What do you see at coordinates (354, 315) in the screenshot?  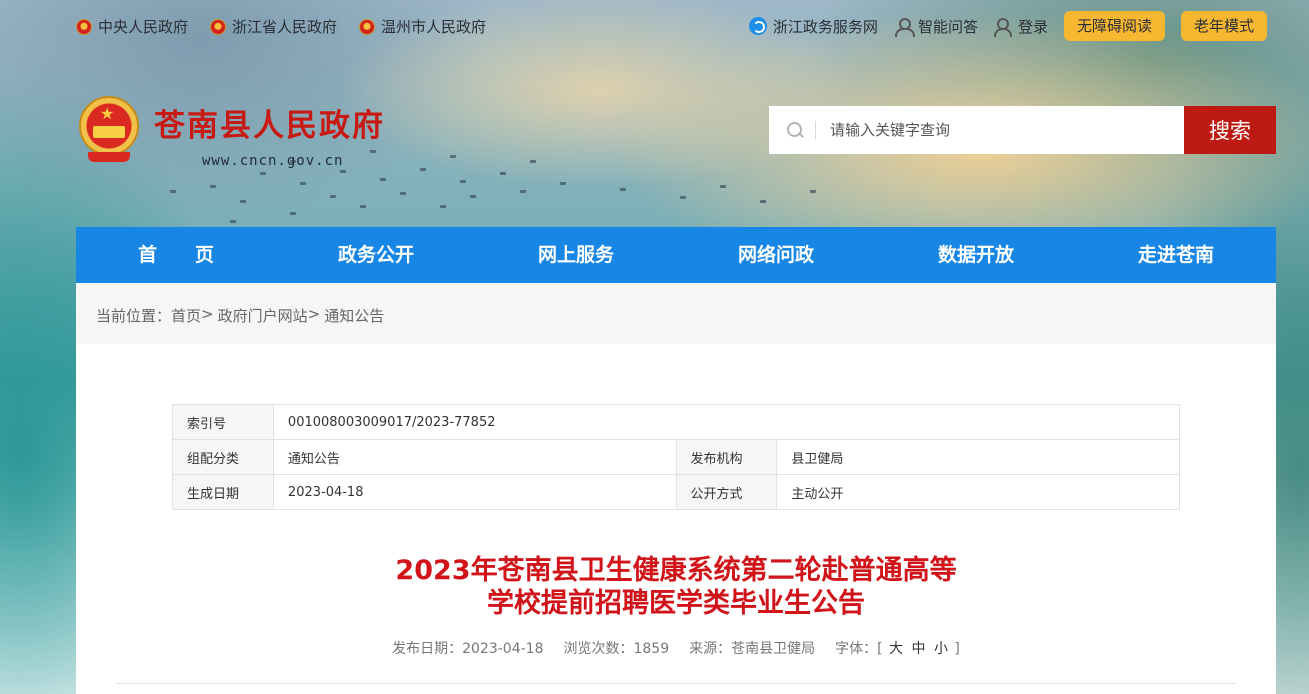 I see `breadcrumb-notice: 通知公告` at bounding box center [354, 315].